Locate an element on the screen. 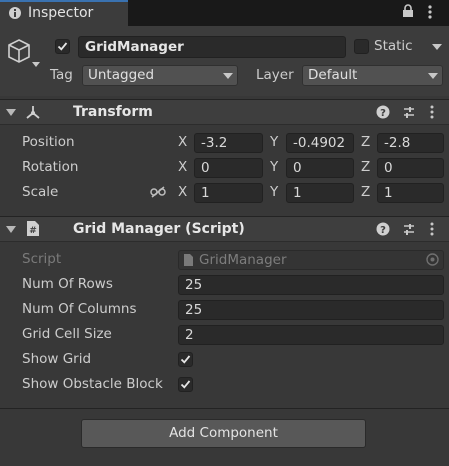  scale-label: Scale is located at coordinates (40, 192).